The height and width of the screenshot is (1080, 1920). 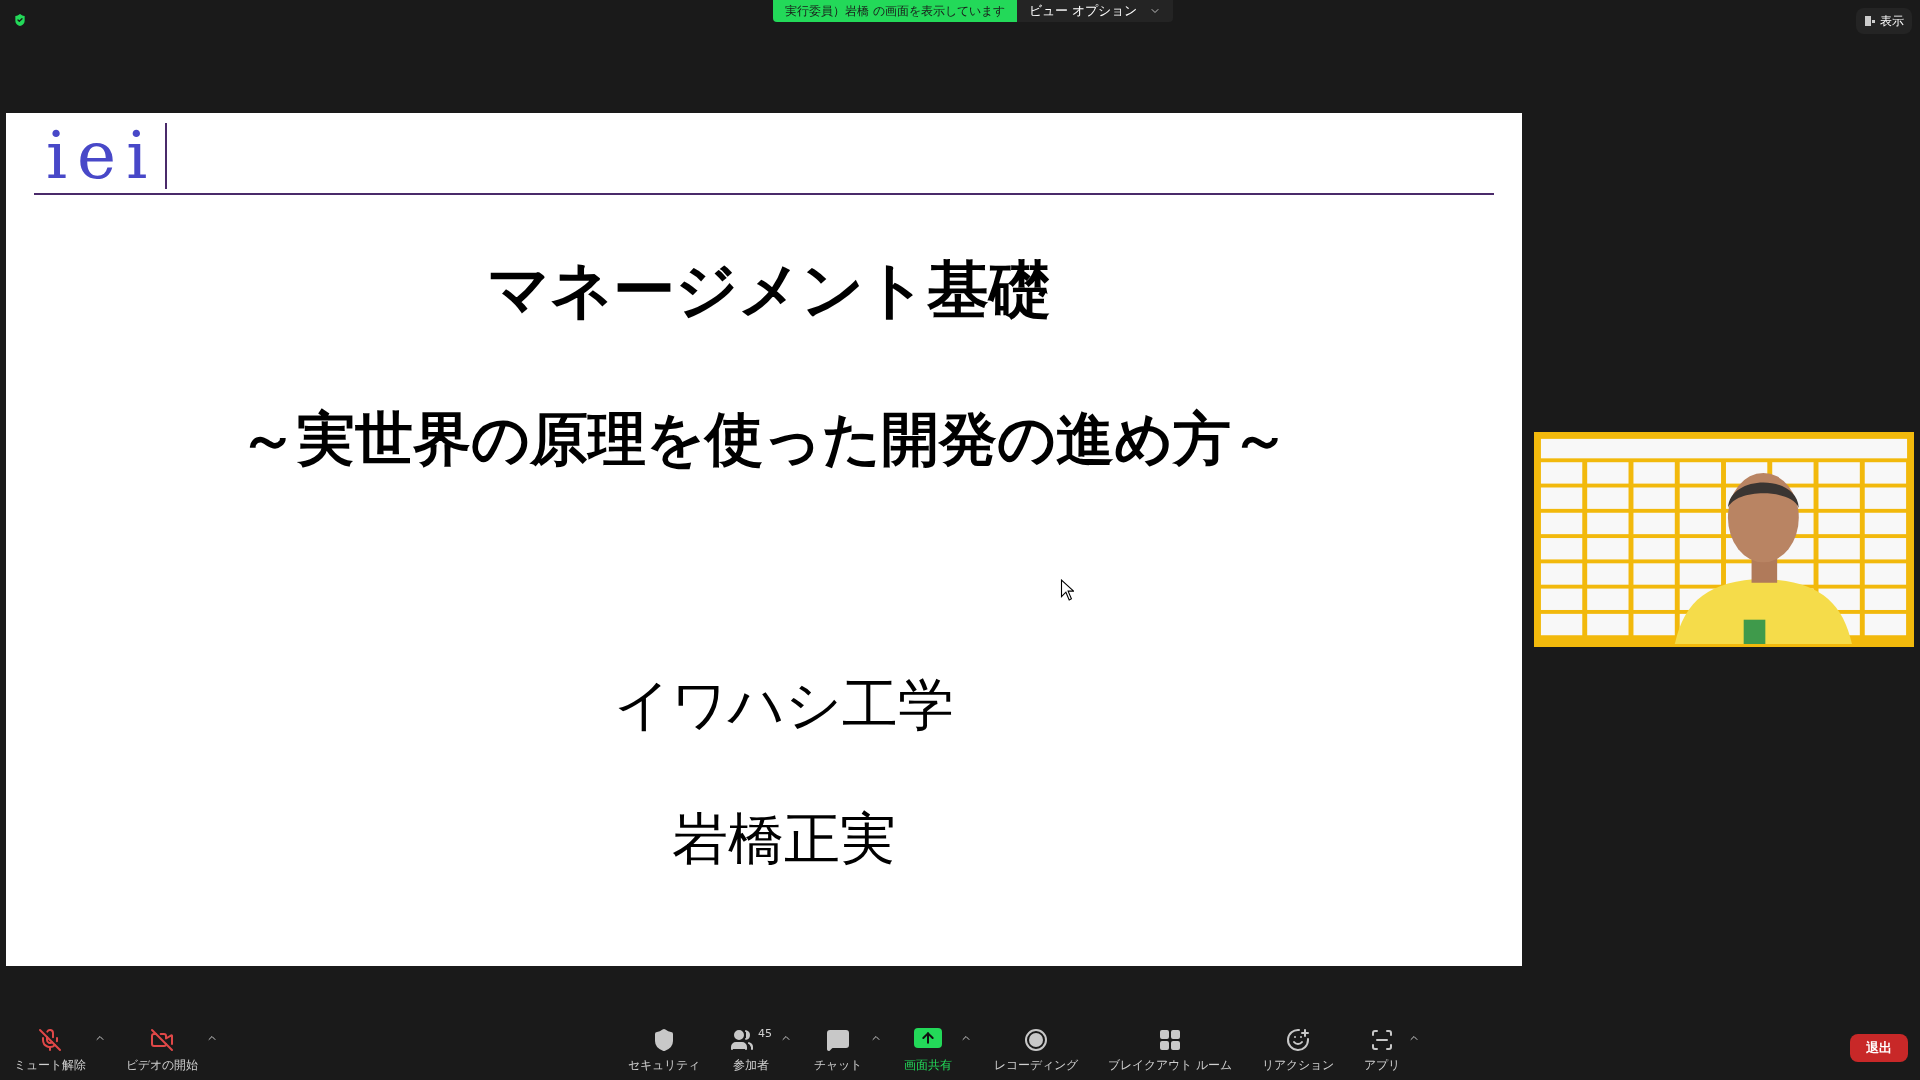 I want to click on shield-icon, so click(x=664, y=1040).